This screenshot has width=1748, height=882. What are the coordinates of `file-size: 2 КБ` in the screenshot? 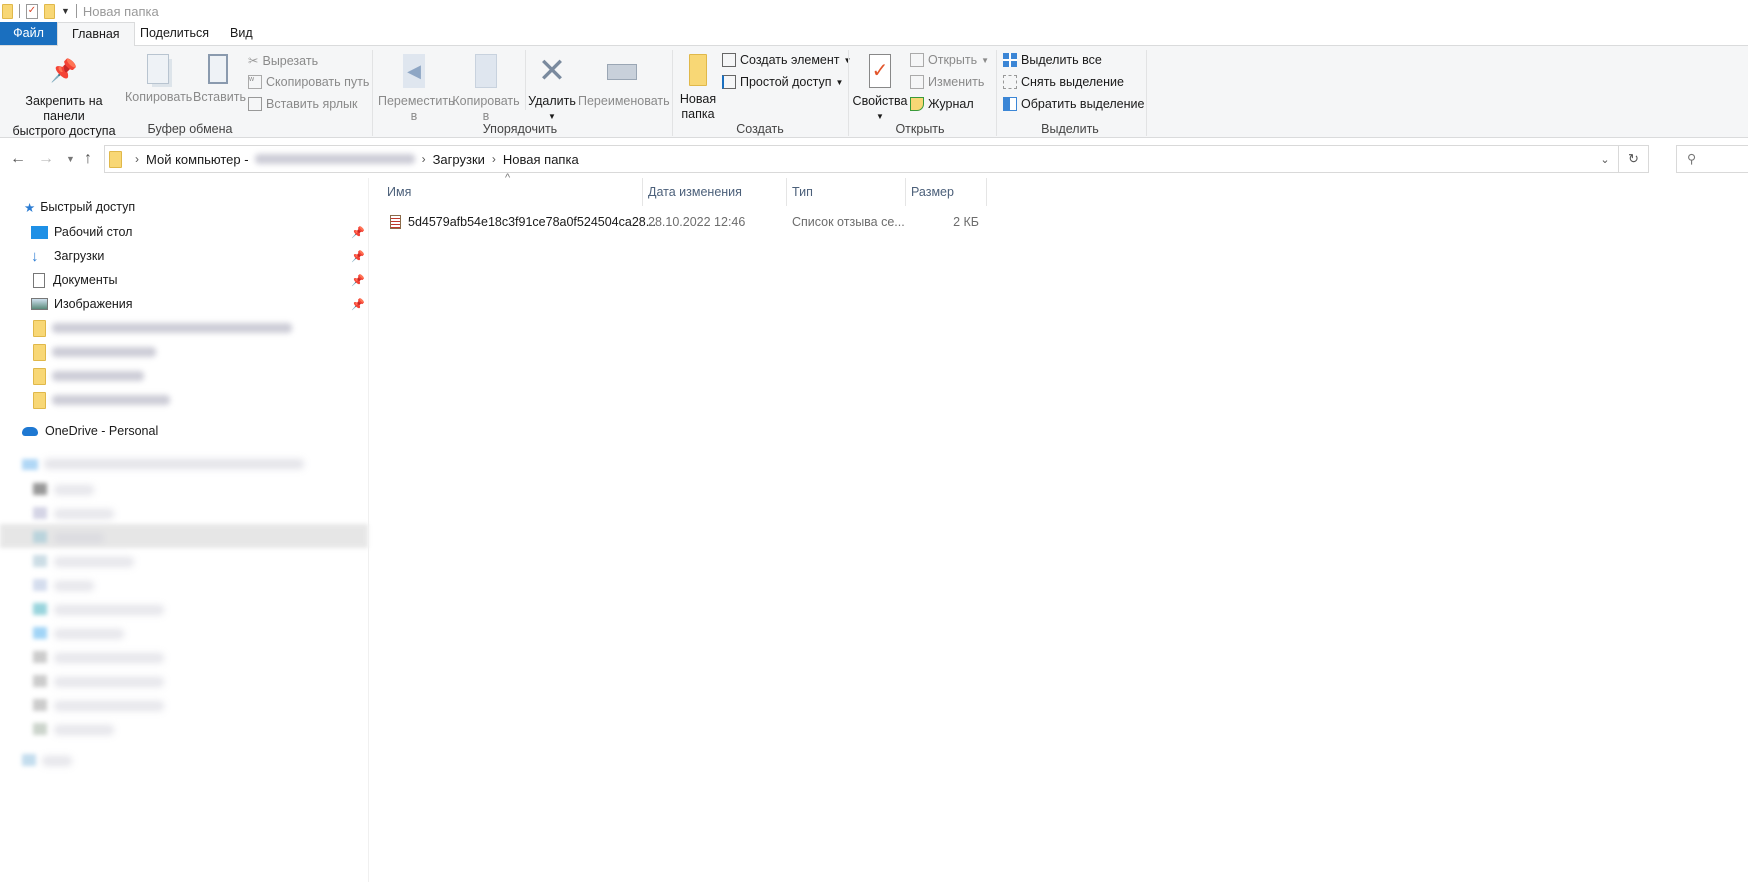 It's located at (966, 222).